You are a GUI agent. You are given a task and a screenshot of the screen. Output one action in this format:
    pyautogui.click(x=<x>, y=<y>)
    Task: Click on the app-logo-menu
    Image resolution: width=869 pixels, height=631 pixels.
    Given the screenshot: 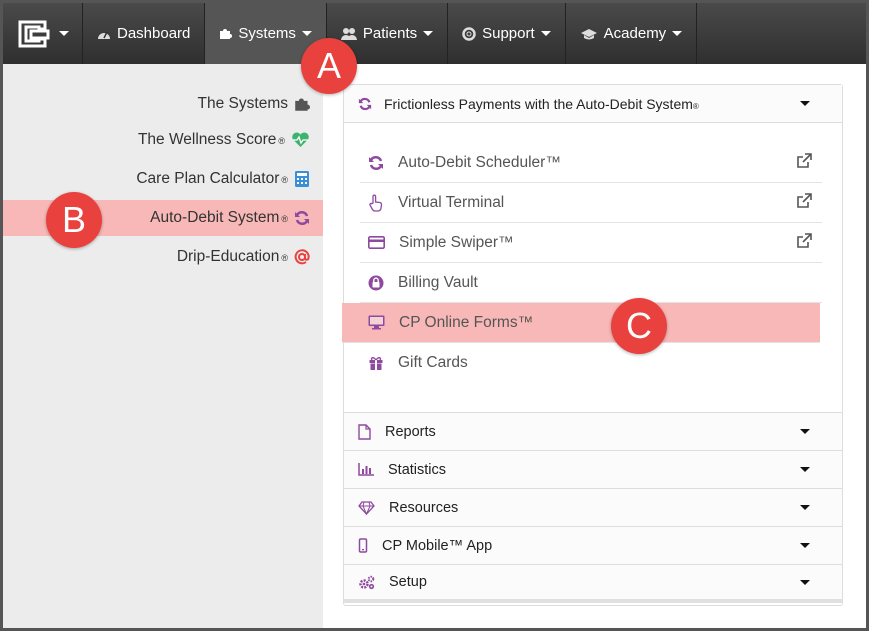 What is the action you would take?
    pyautogui.click(x=43, y=33)
    